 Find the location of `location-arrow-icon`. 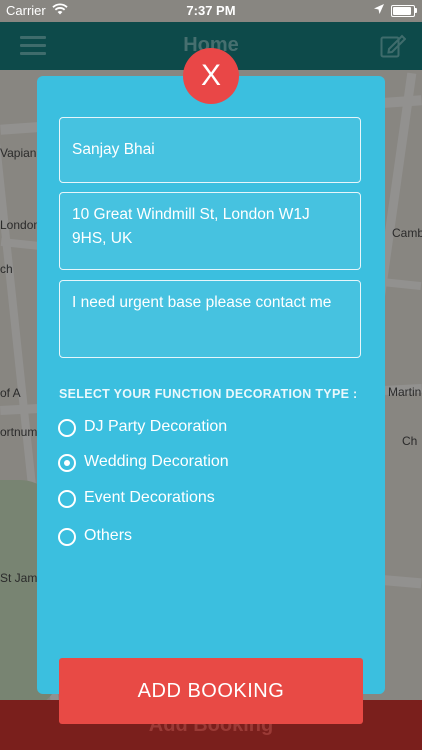

location-arrow-icon is located at coordinates (379, 10).